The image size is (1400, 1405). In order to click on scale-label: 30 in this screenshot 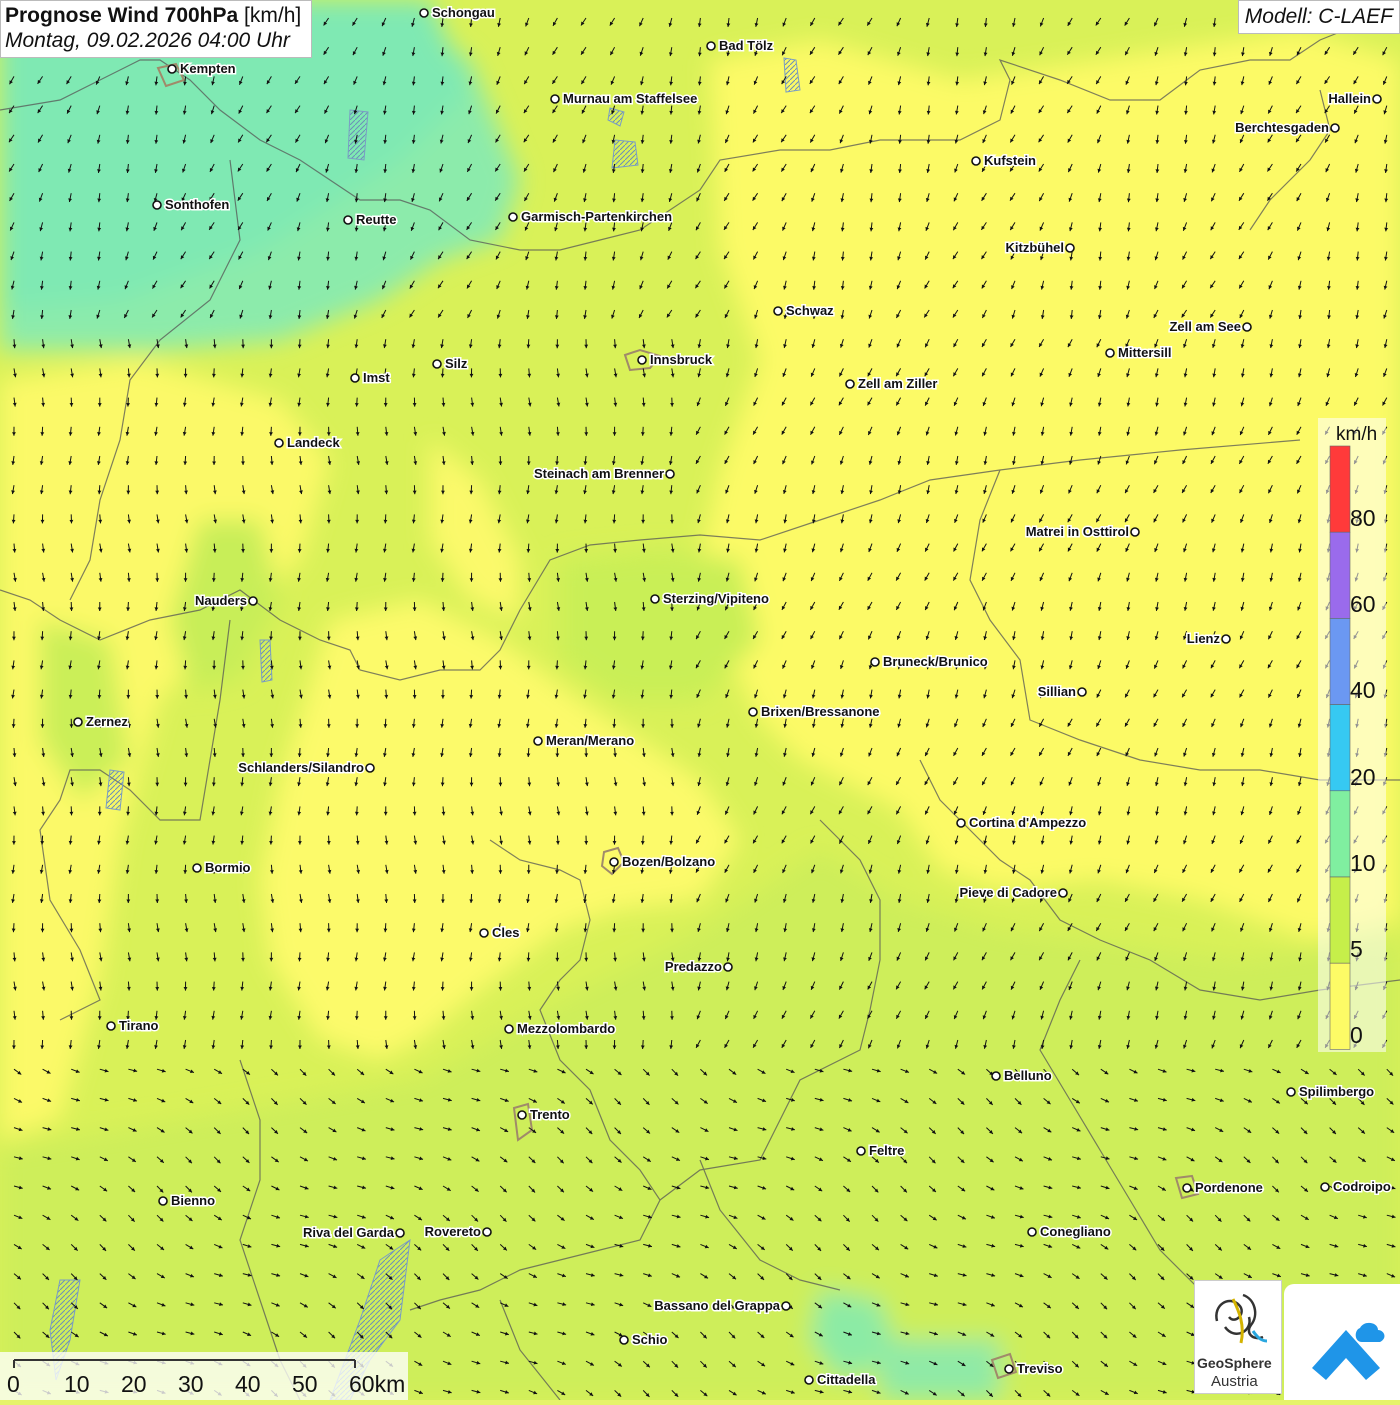, I will do `click(191, 1384)`.